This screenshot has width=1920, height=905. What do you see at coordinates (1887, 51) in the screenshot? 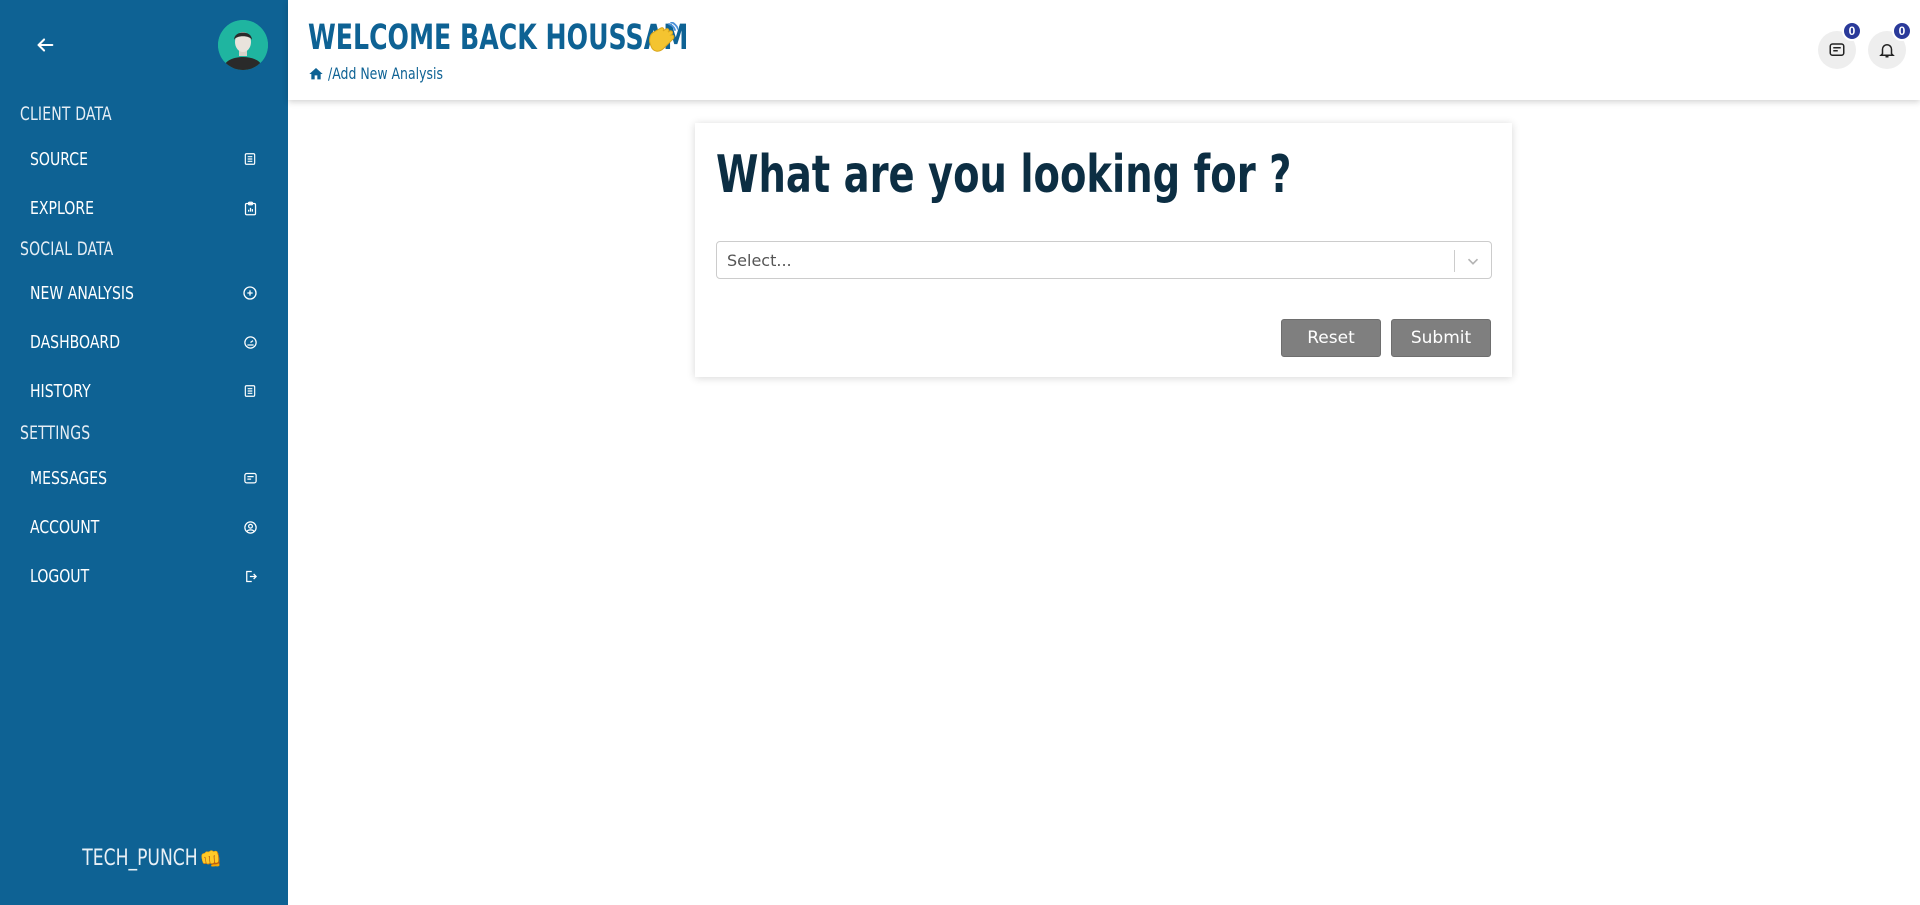
I see `bell-icon` at bounding box center [1887, 51].